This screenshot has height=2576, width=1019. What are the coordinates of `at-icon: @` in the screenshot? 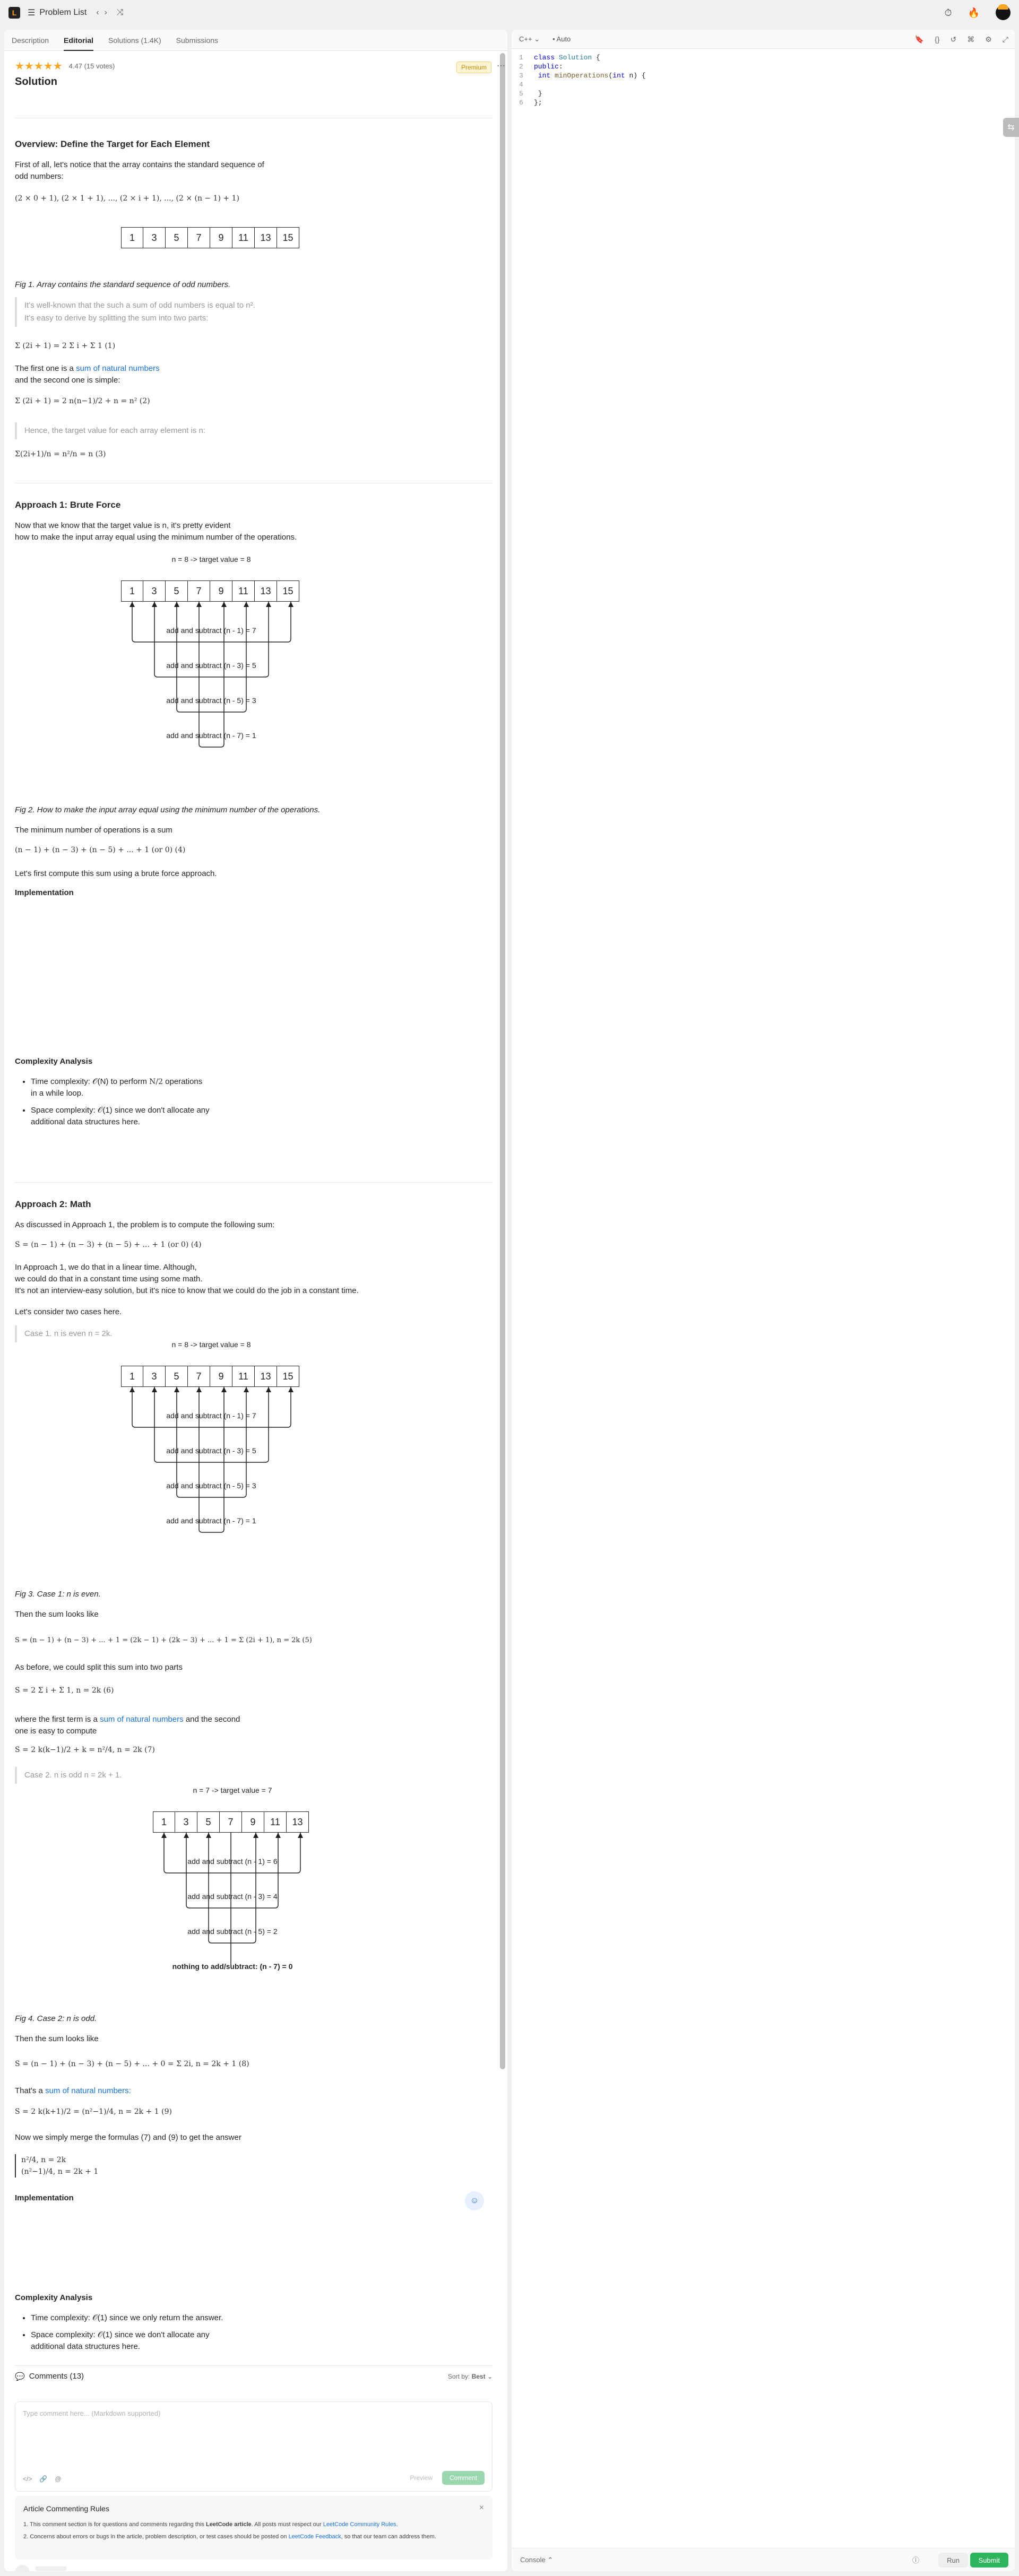 It's located at (58, 2479).